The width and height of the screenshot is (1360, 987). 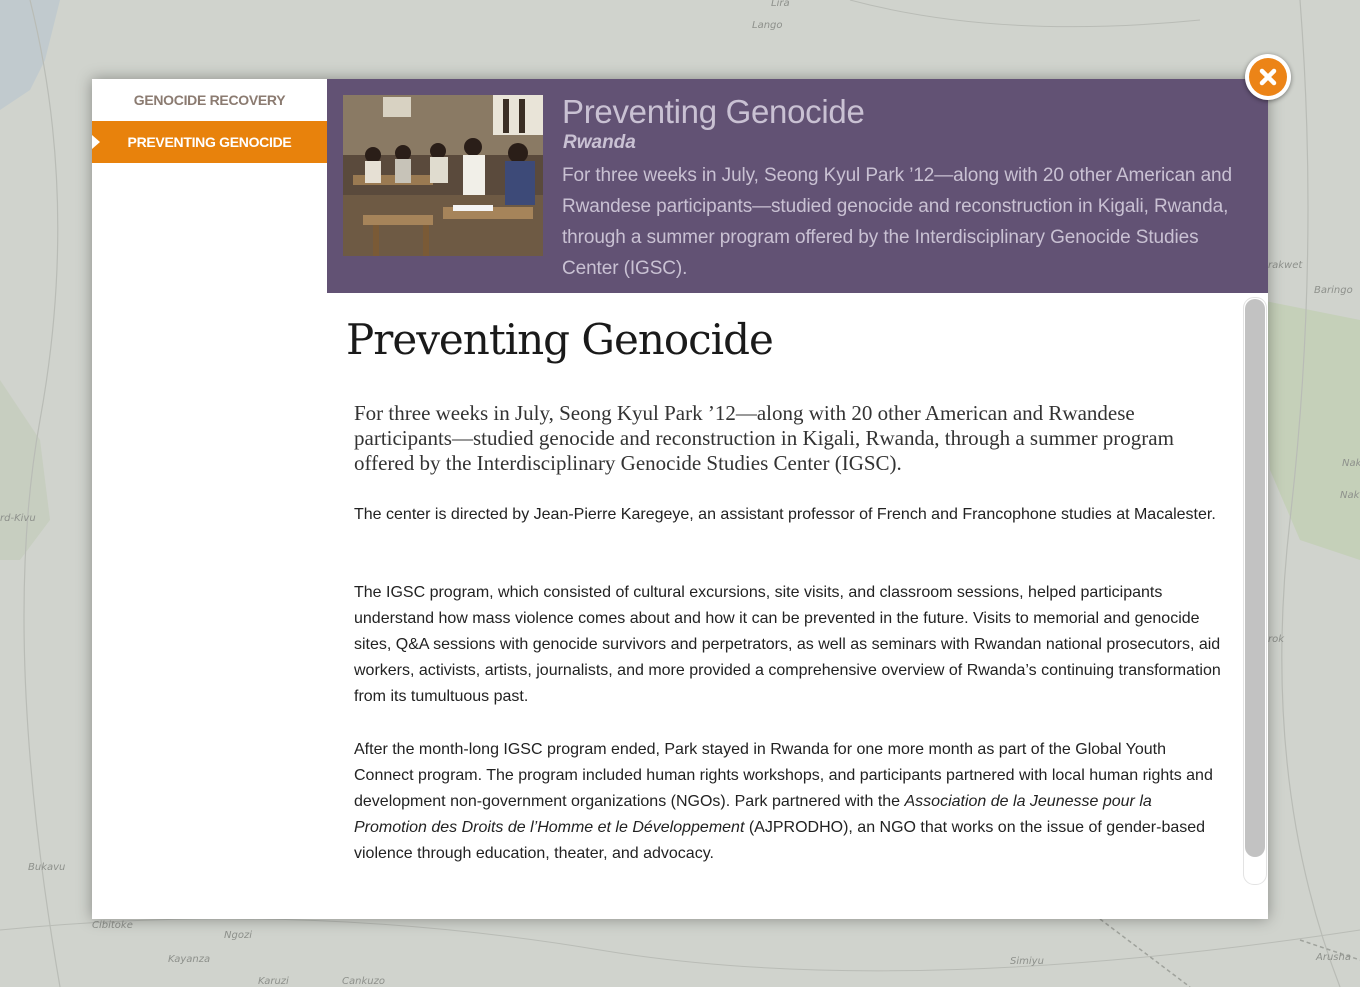 What do you see at coordinates (1027, 961) in the screenshot?
I see `map-label: Simiyu` at bounding box center [1027, 961].